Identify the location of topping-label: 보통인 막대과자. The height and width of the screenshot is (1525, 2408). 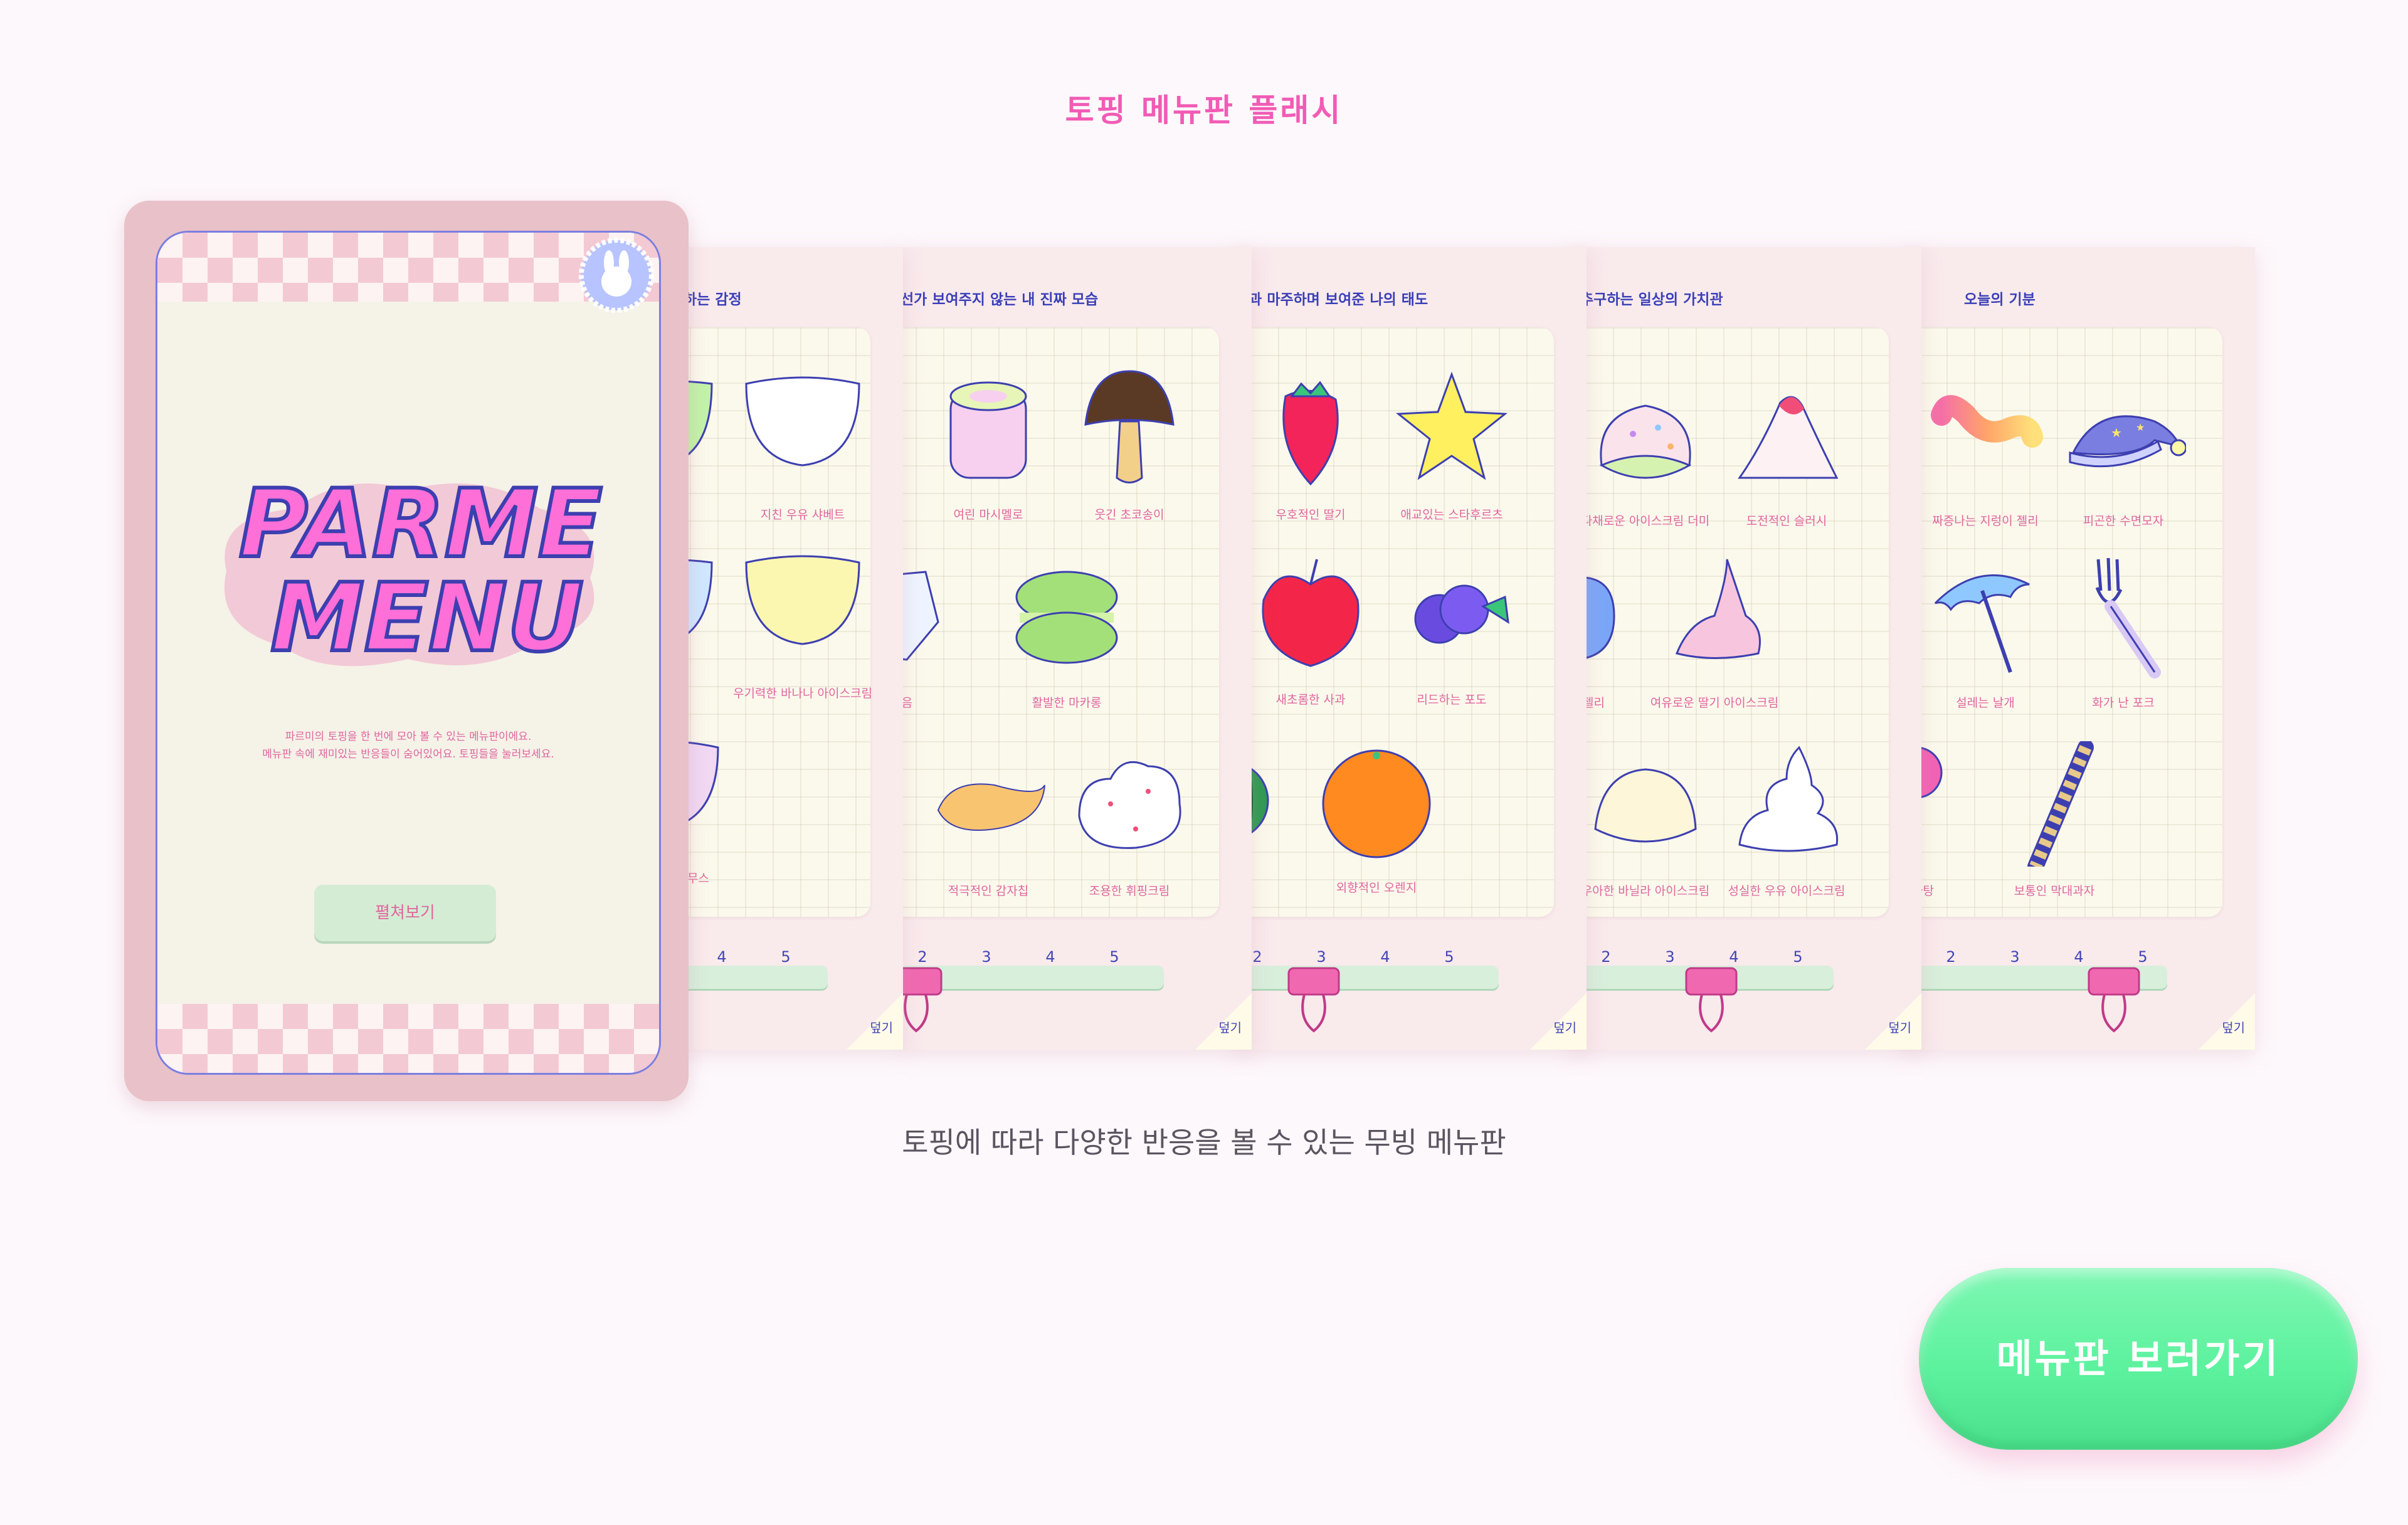
(2054, 891).